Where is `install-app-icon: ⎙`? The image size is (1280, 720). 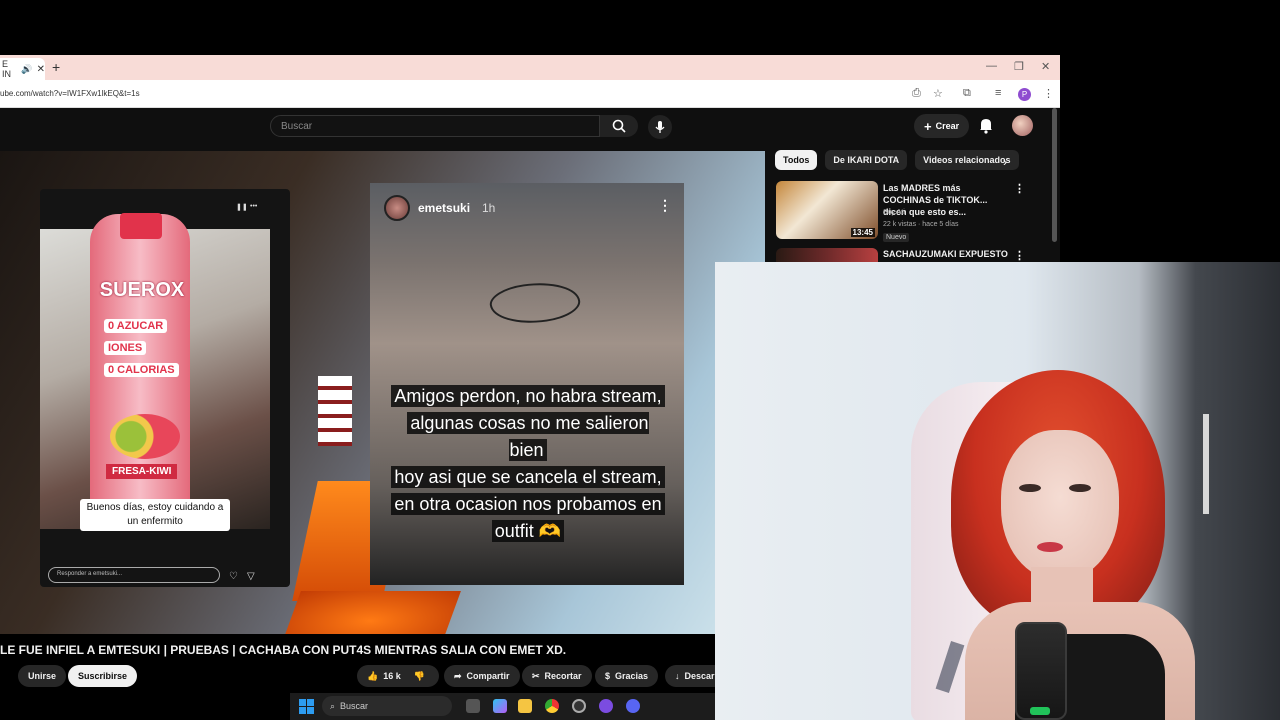 install-app-icon: ⎙ is located at coordinates (916, 93).